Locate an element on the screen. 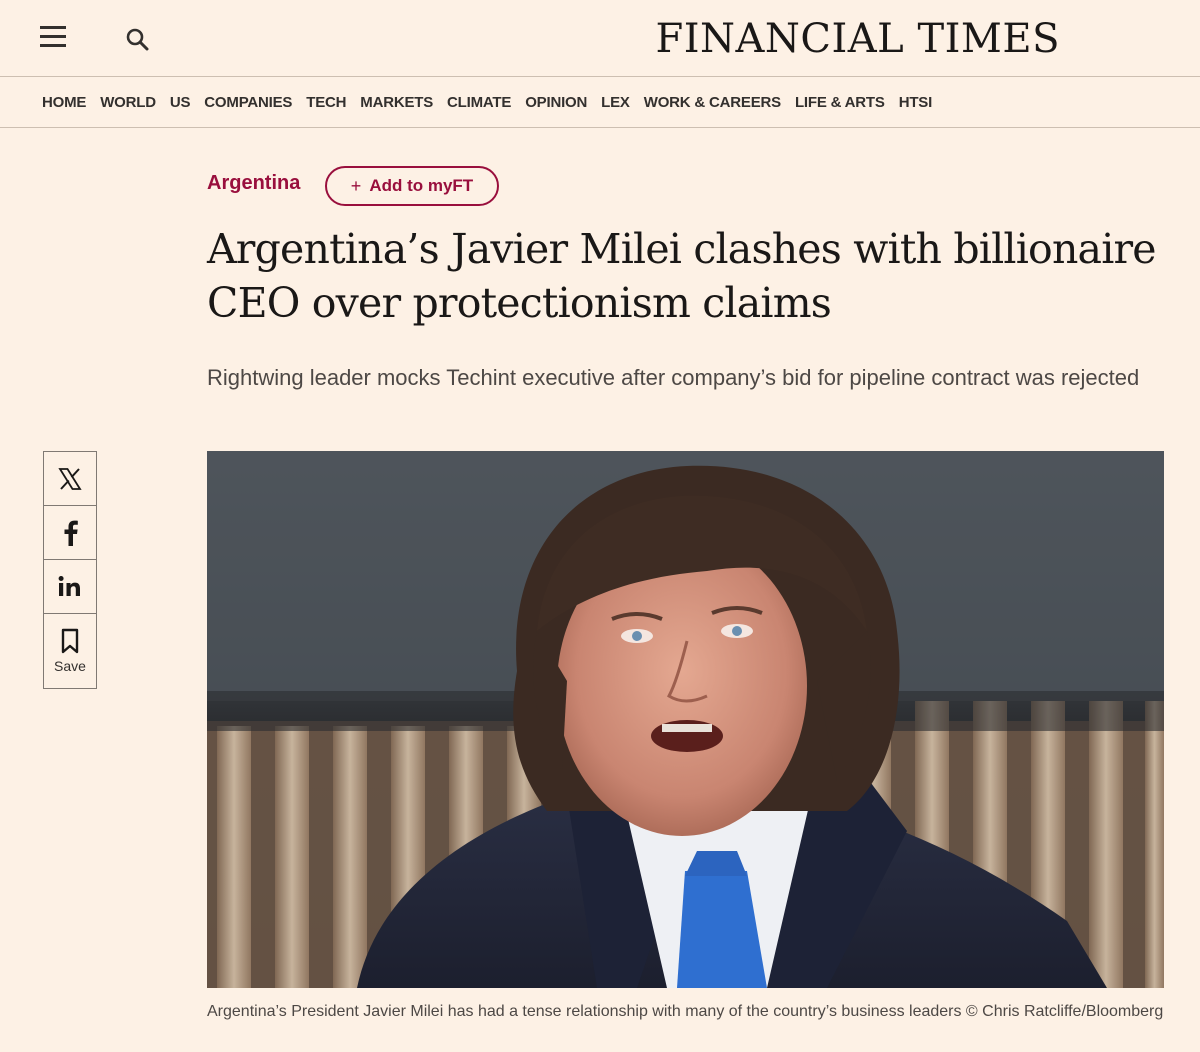 This screenshot has width=1200, height=1052. nav-item-markets: MARKETS is located at coordinates (396, 102).